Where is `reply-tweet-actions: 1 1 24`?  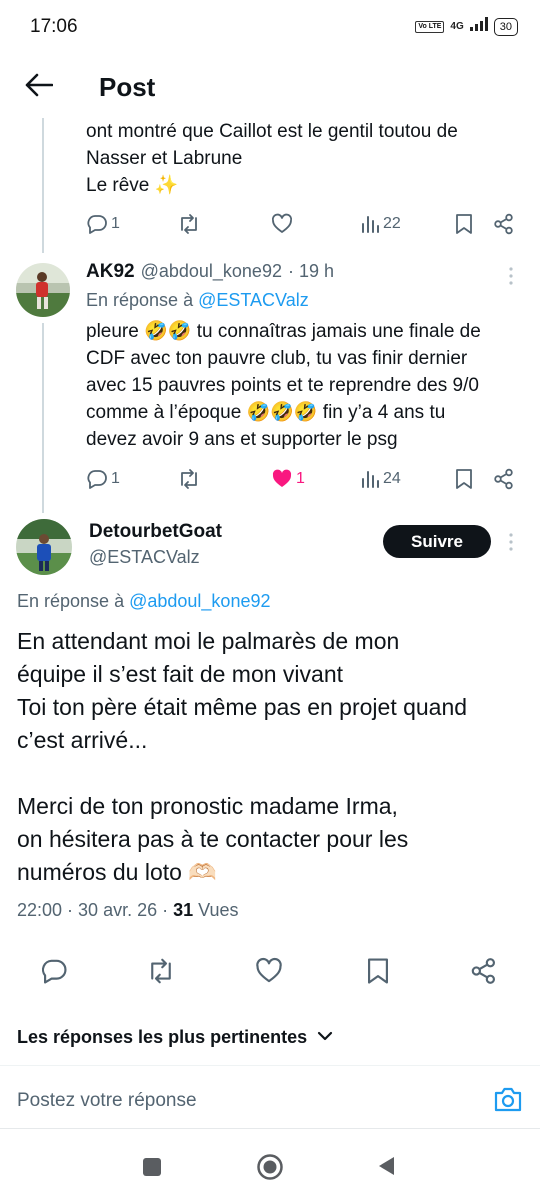 reply-tweet-actions: 1 1 24 is located at coordinates (270, 479).